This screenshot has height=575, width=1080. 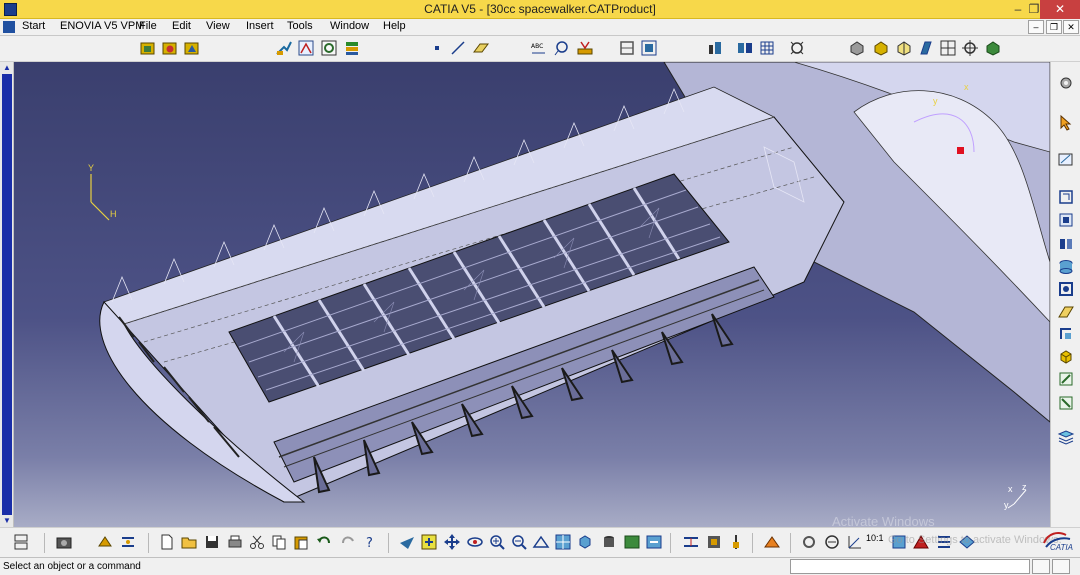 What do you see at coordinates (257, 542) in the screenshot?
I see `cut-icon` at bounding box center [257, 542].